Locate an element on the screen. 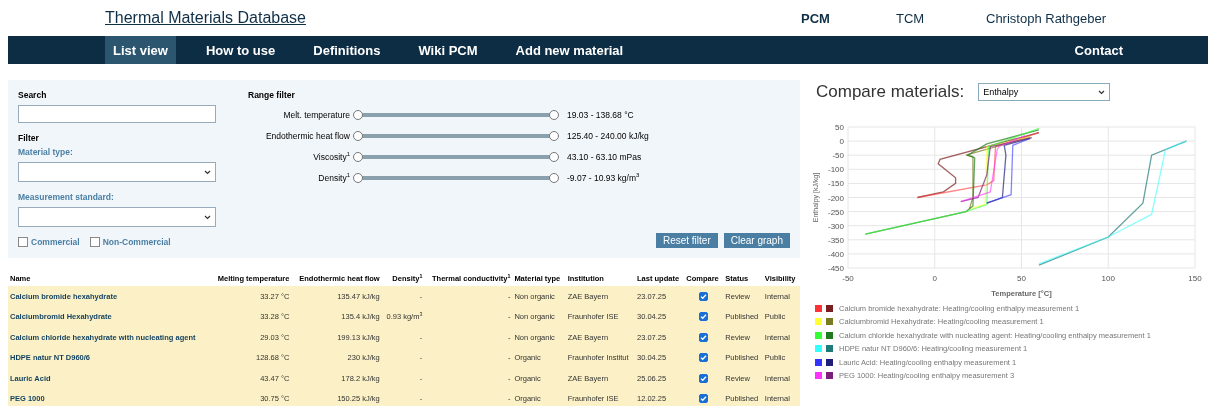  range-label: Viscosity$^{1}$ is located at coordinates (331, 156).